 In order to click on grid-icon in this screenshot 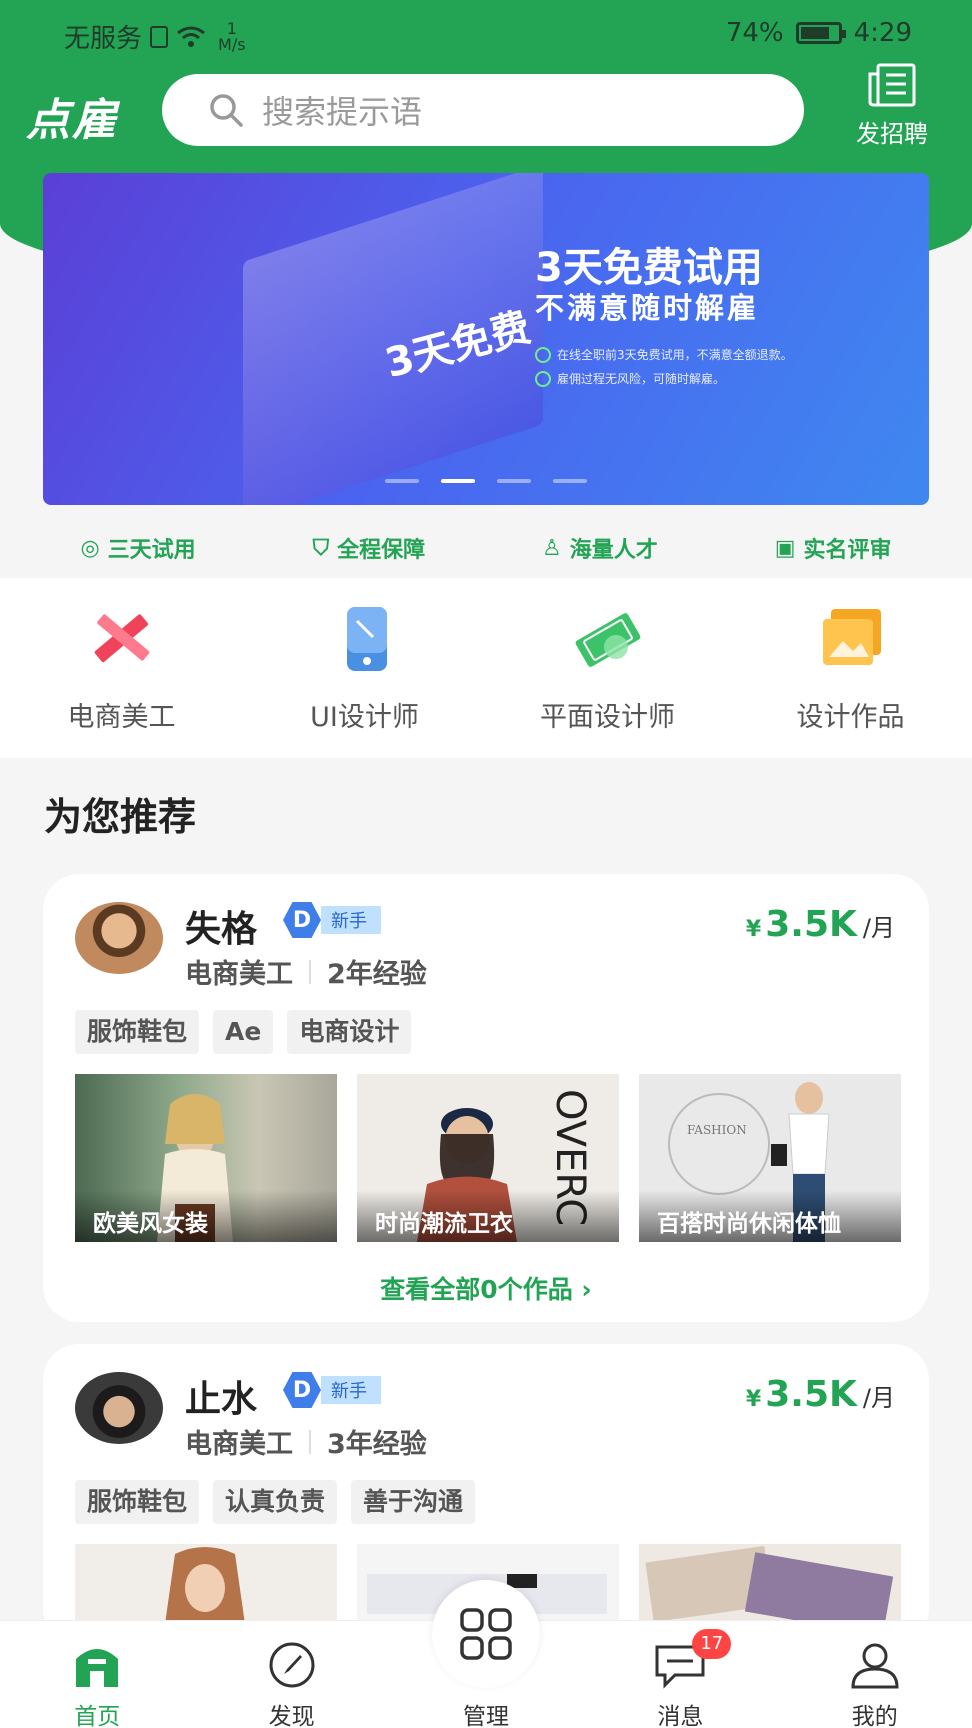, I will do `click(486, 1634)`.